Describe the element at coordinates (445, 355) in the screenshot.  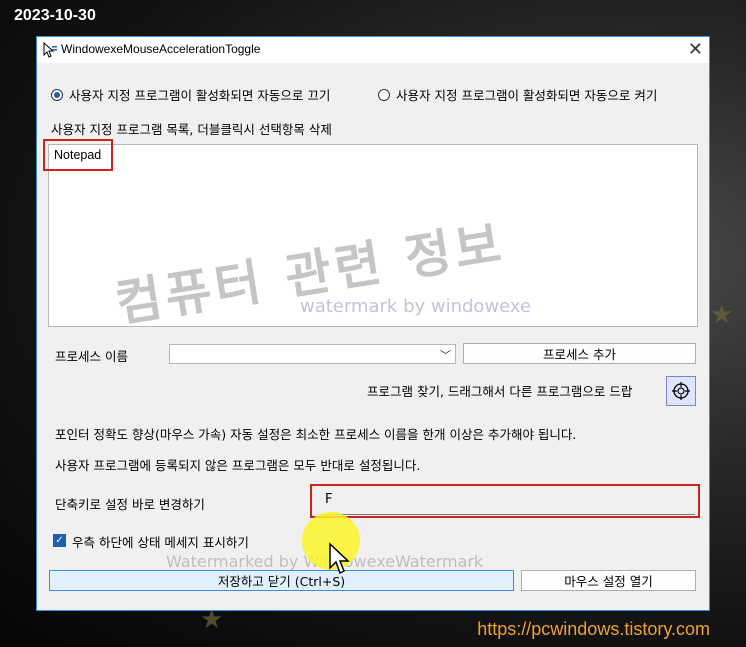
I see `chevron-down-icon: ﹀` at that location.